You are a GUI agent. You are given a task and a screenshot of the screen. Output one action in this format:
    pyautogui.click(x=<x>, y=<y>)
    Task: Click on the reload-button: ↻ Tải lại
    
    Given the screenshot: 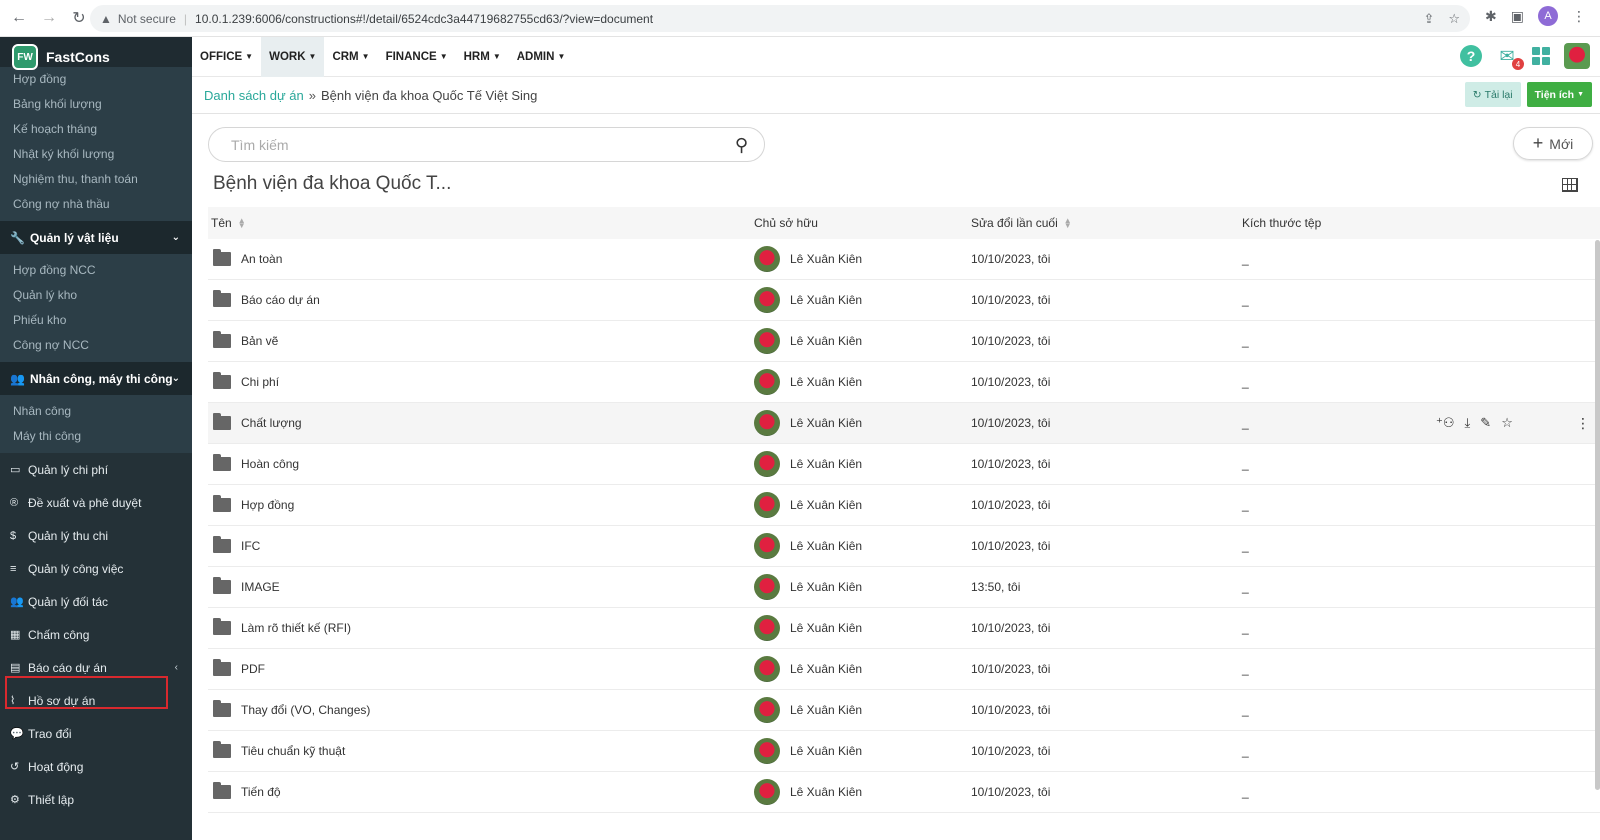 What is the action you would take?
    pyautogui.click(x=1492, y=94)
    